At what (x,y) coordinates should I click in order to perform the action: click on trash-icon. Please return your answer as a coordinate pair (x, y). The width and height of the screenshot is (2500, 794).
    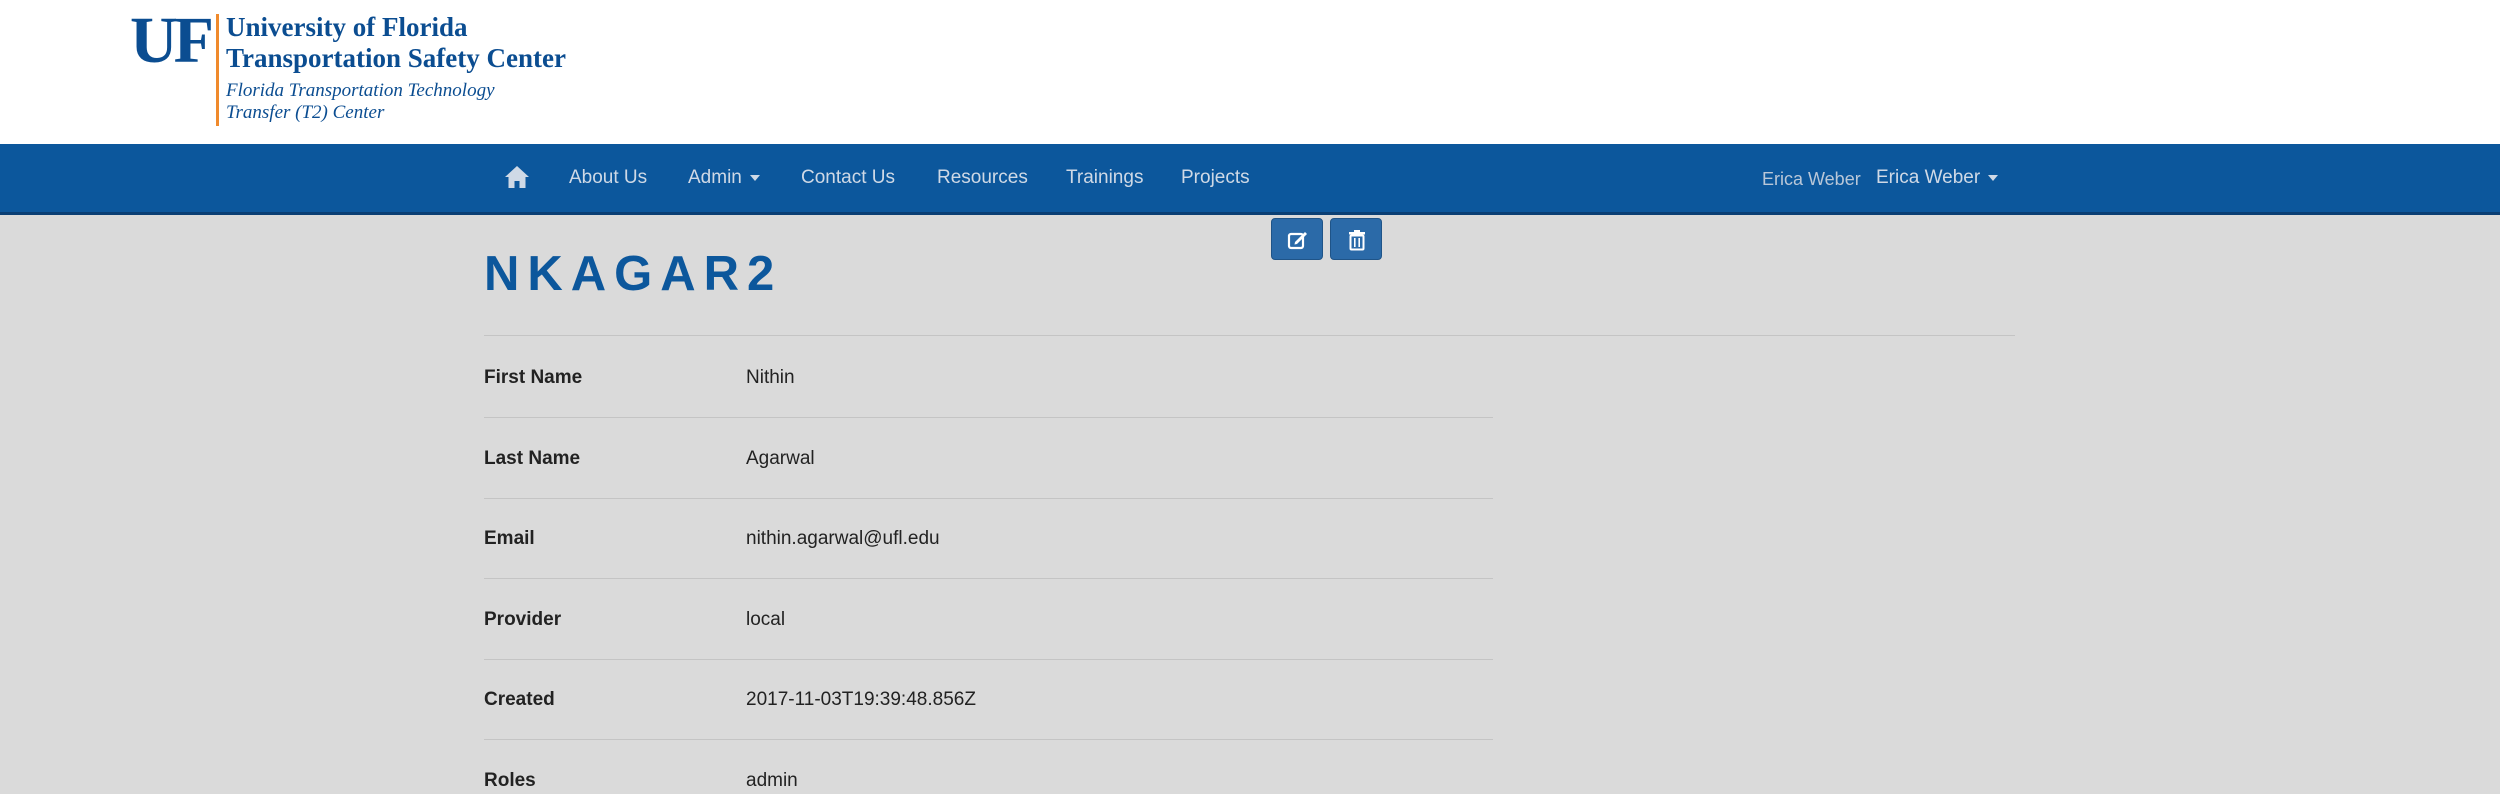
    Looking at the image, I should click on (1357, 240).